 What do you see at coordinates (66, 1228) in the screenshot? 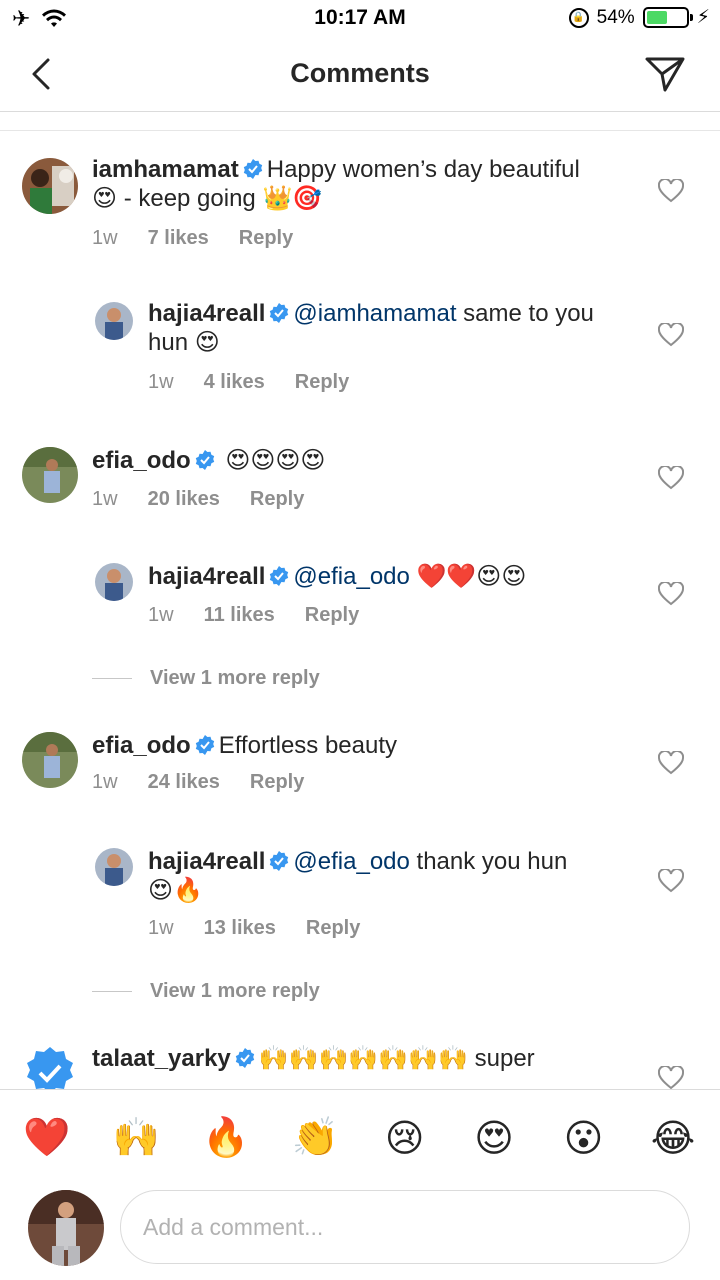
I see `my-avatar` at bounding box center [66, 1228].